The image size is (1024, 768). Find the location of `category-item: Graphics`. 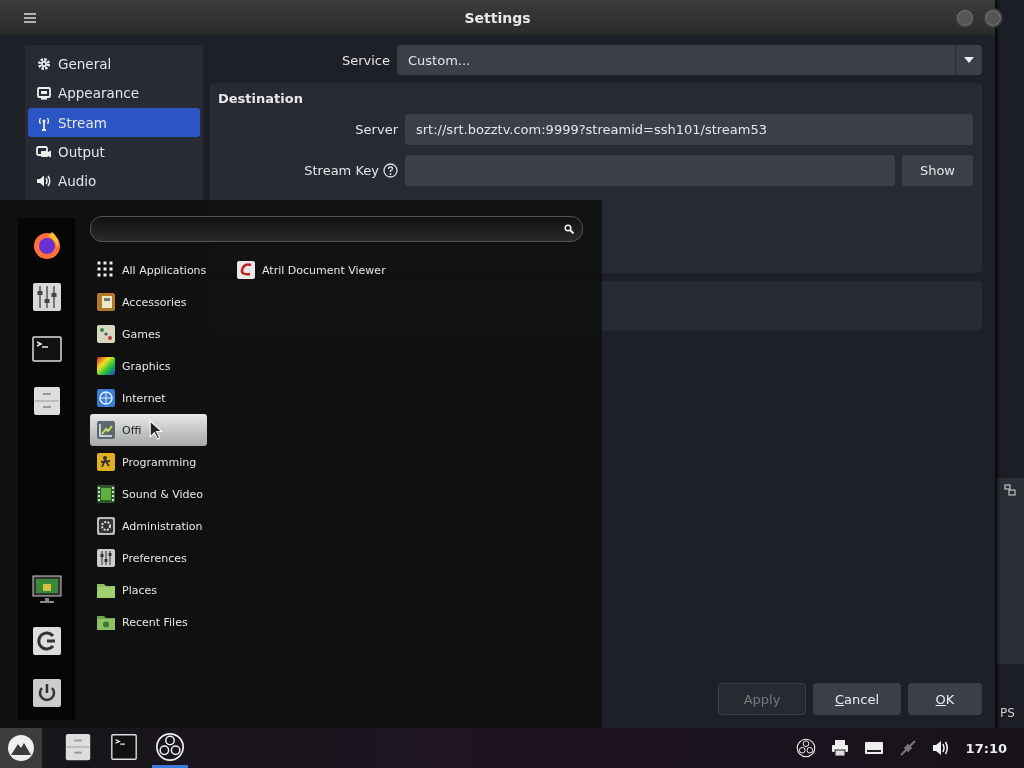

category-item: Graphics is located at coordinates (148, 366).